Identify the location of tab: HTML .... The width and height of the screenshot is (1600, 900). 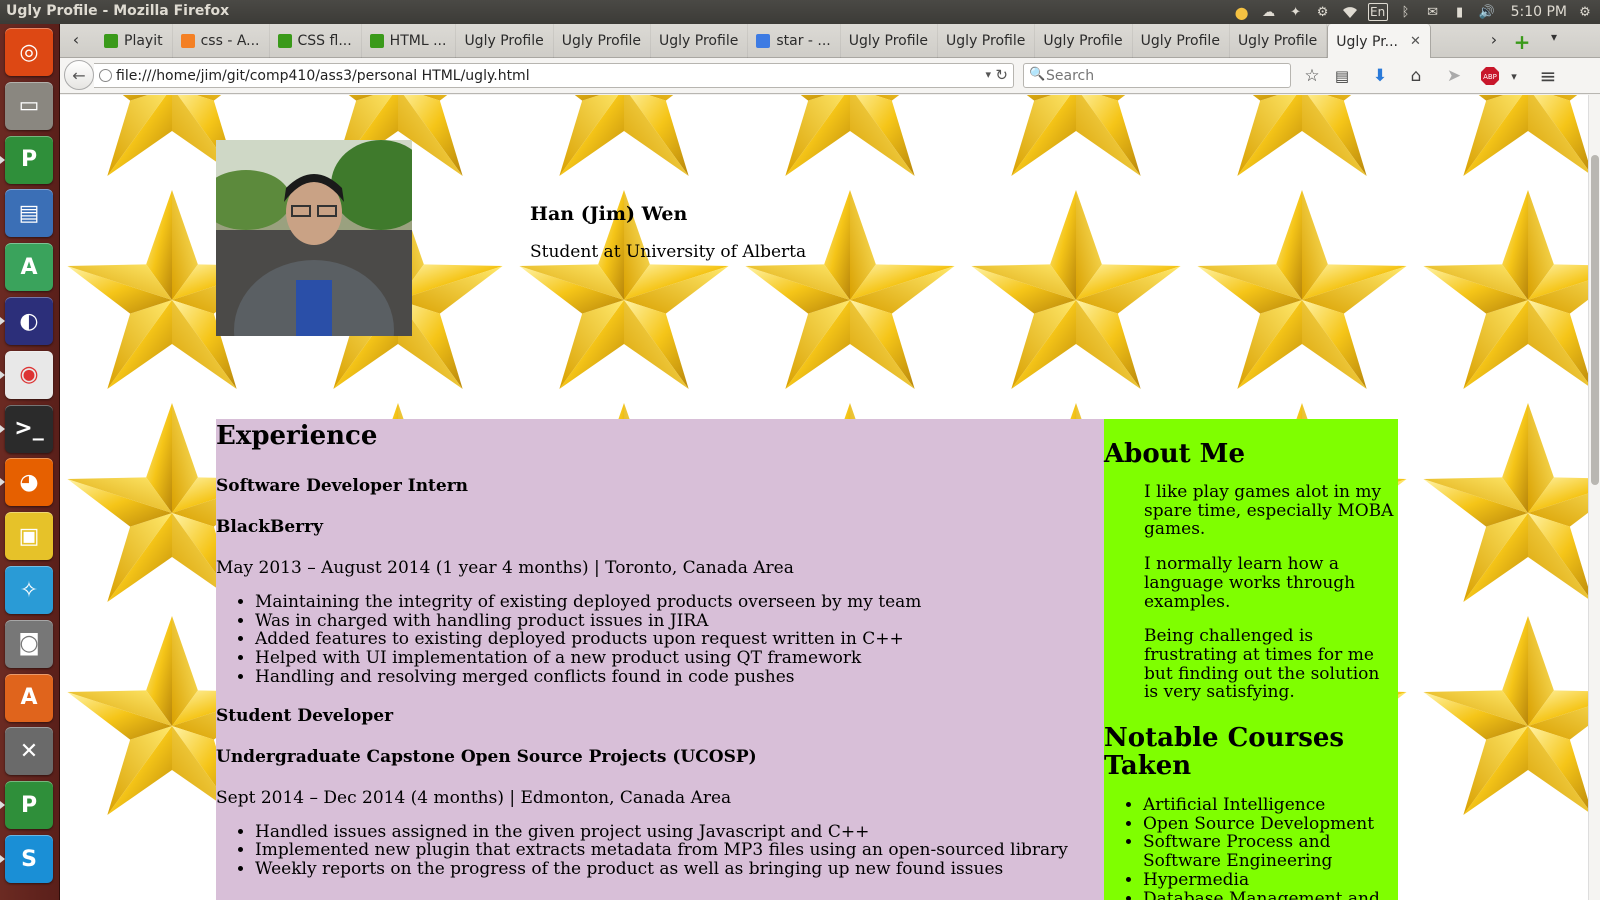
(409, 41).